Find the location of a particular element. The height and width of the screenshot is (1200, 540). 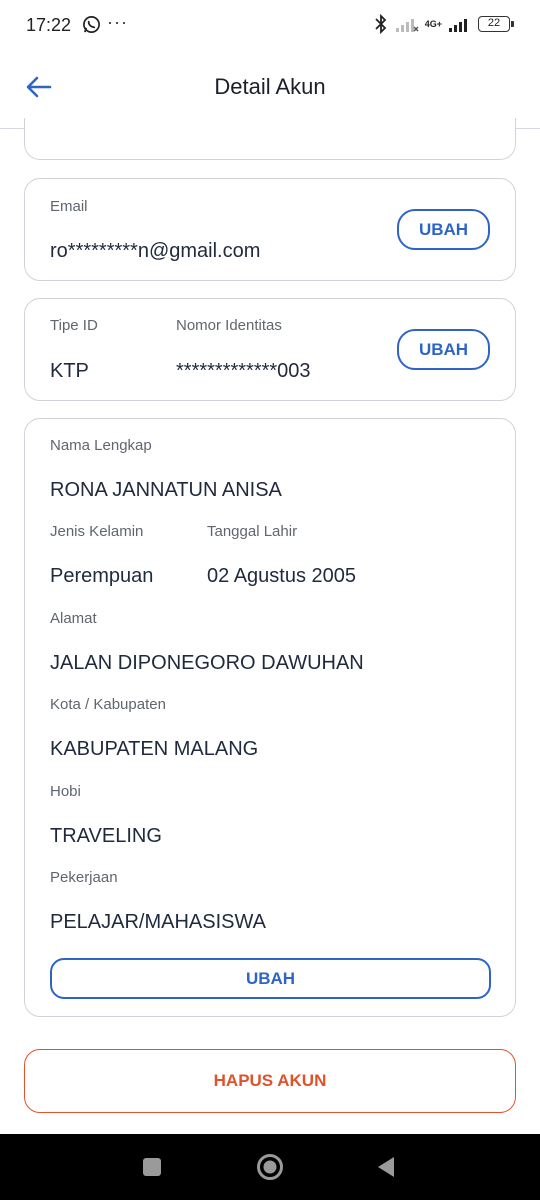

id-type-value: KTP is located at coordinates (69, 371).